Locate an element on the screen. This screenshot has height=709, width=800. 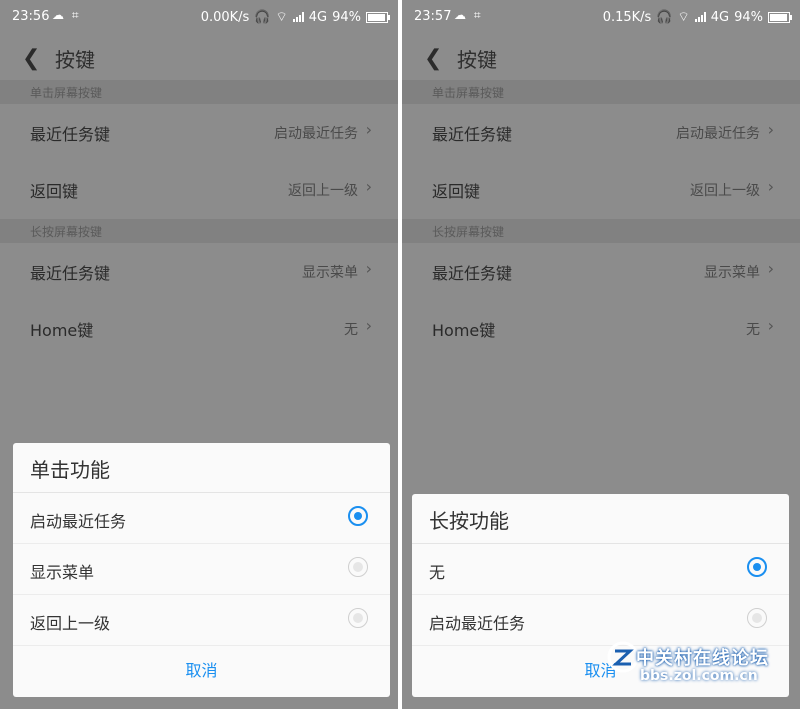
watermark-name: 中关村在线论坛 is located at coordinates (702, 658).